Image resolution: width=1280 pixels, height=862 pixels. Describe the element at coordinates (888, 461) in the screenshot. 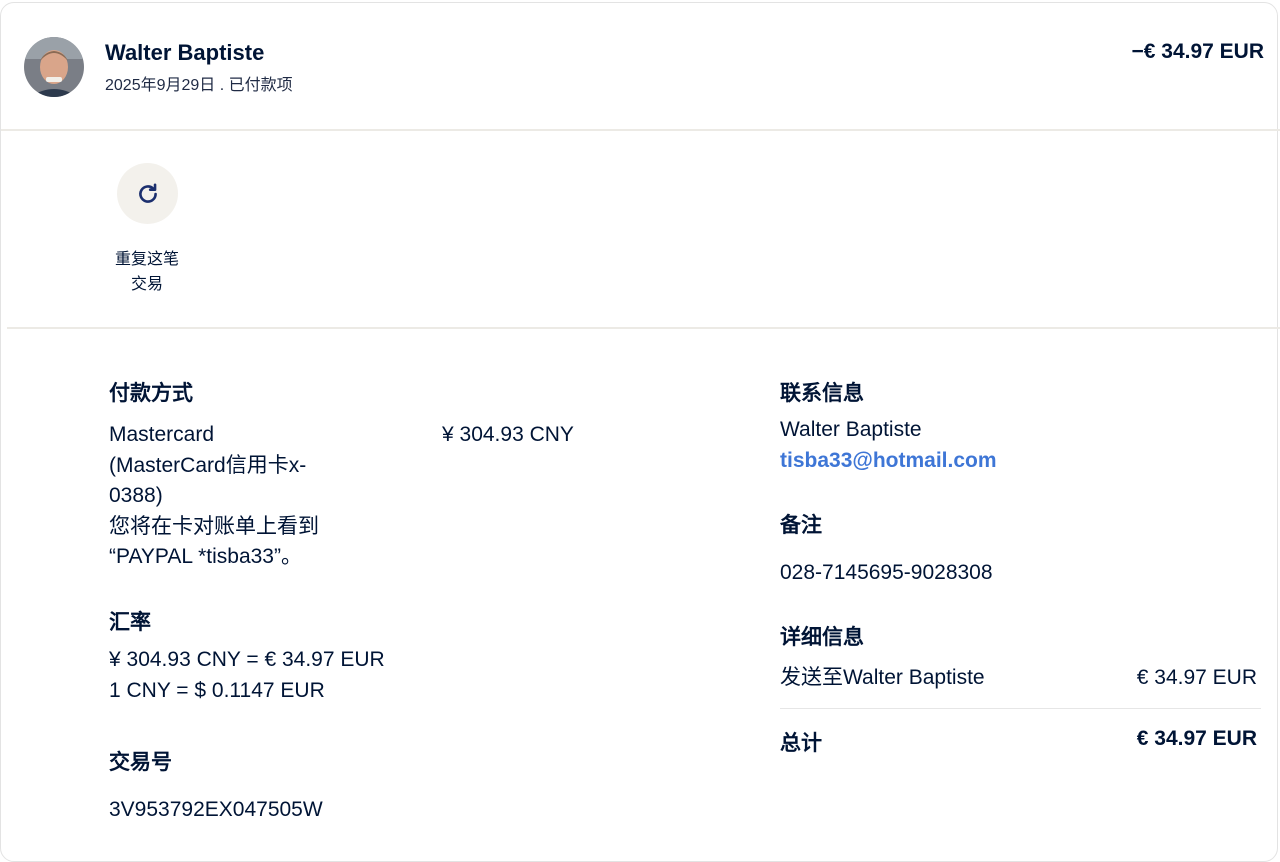

I see `contact-email-link: tisba33@hotmail.com` at that location.